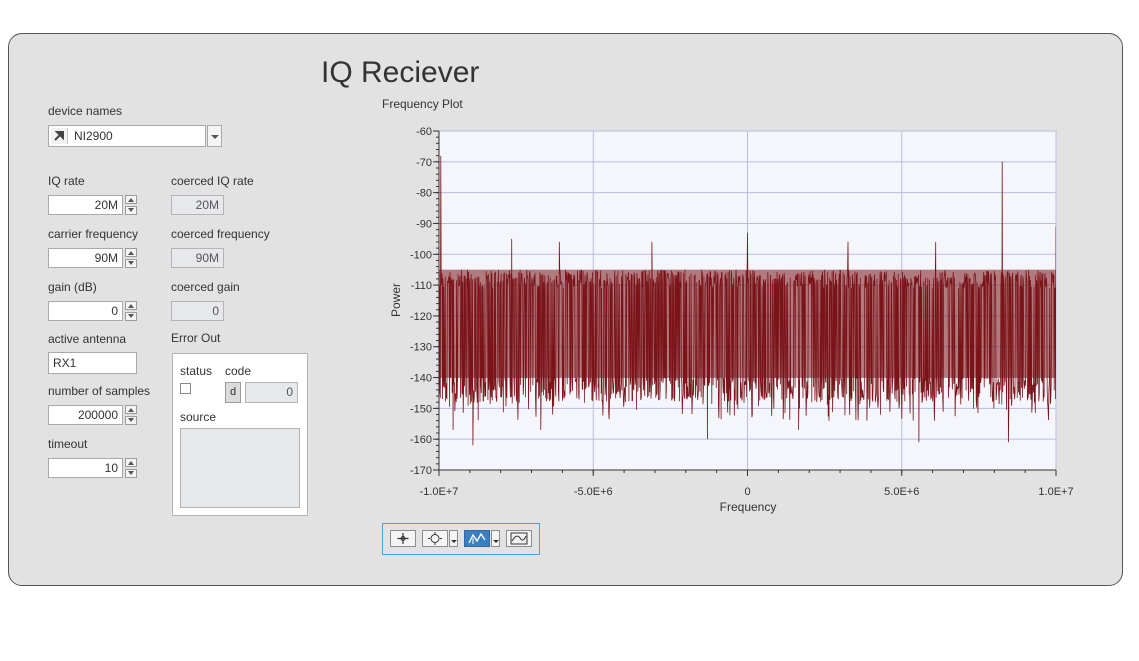 Image resolution: width=1139 pixels, height=661 pixels. I want to click on y-axis-label: Power, so click(396, 300).